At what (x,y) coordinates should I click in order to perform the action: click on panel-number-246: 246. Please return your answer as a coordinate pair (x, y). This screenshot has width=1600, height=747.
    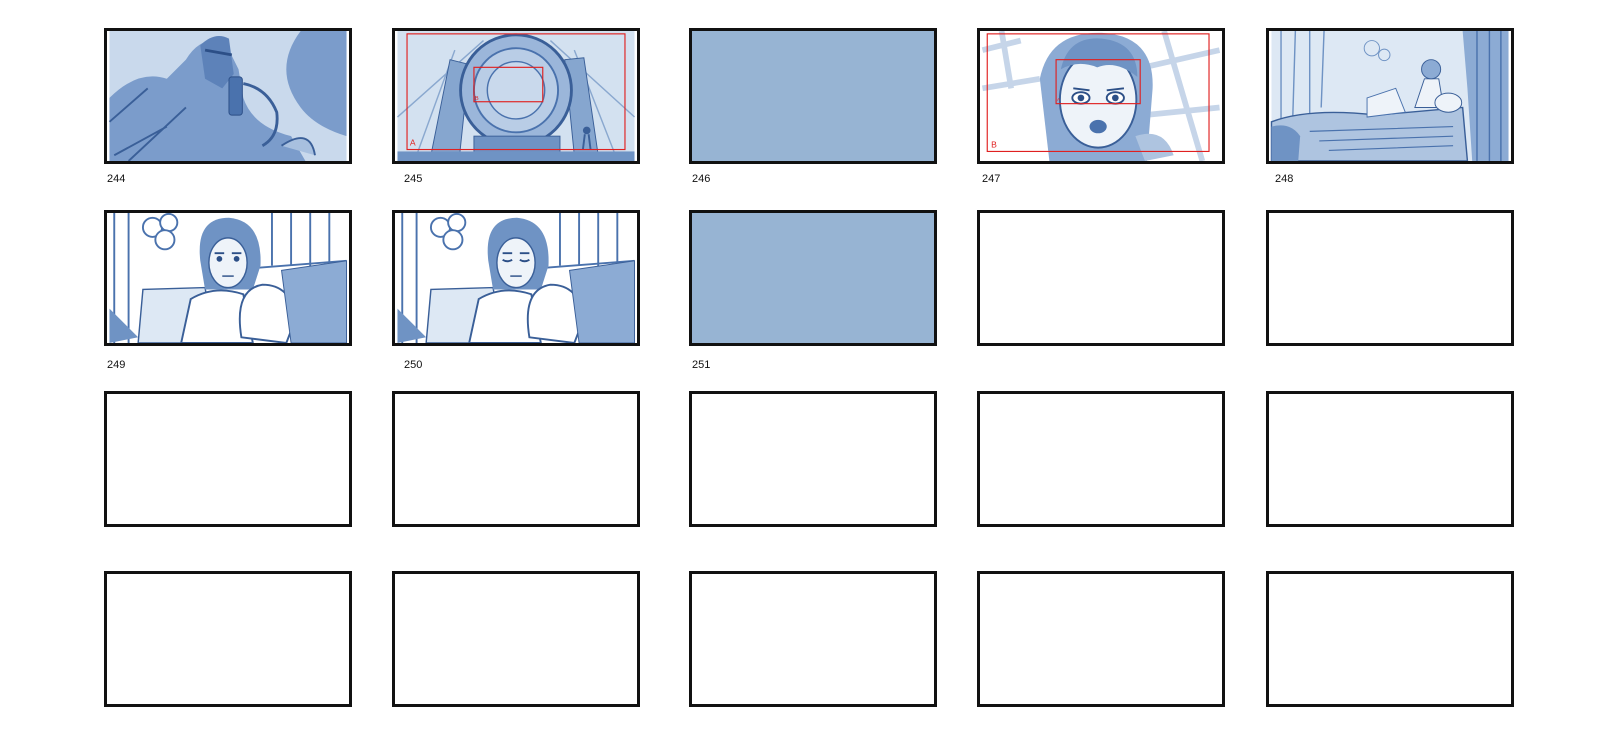
    Looking at the image, I should click on (701, 179).